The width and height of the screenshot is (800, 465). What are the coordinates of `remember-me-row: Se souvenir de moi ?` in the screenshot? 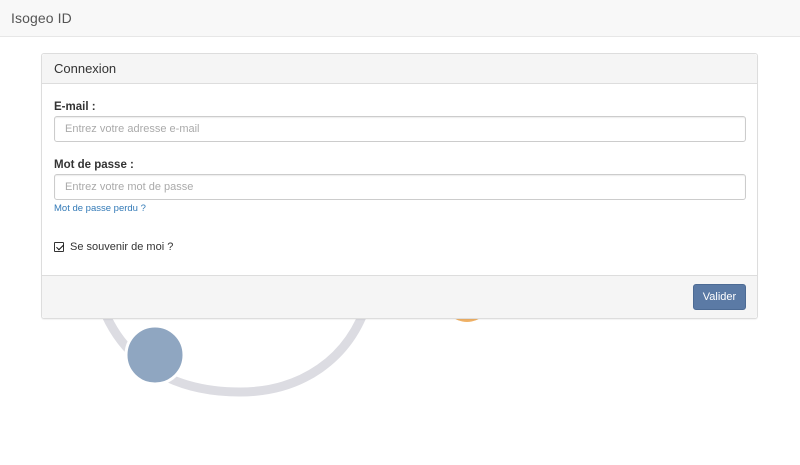 It's located at (113, 247).